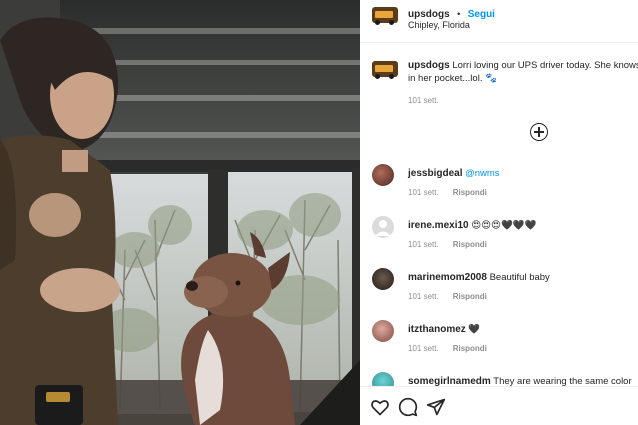 The height and width of the screenshot is (425, 638). I want to click on upsdogs-avatar, so click(385, 16).